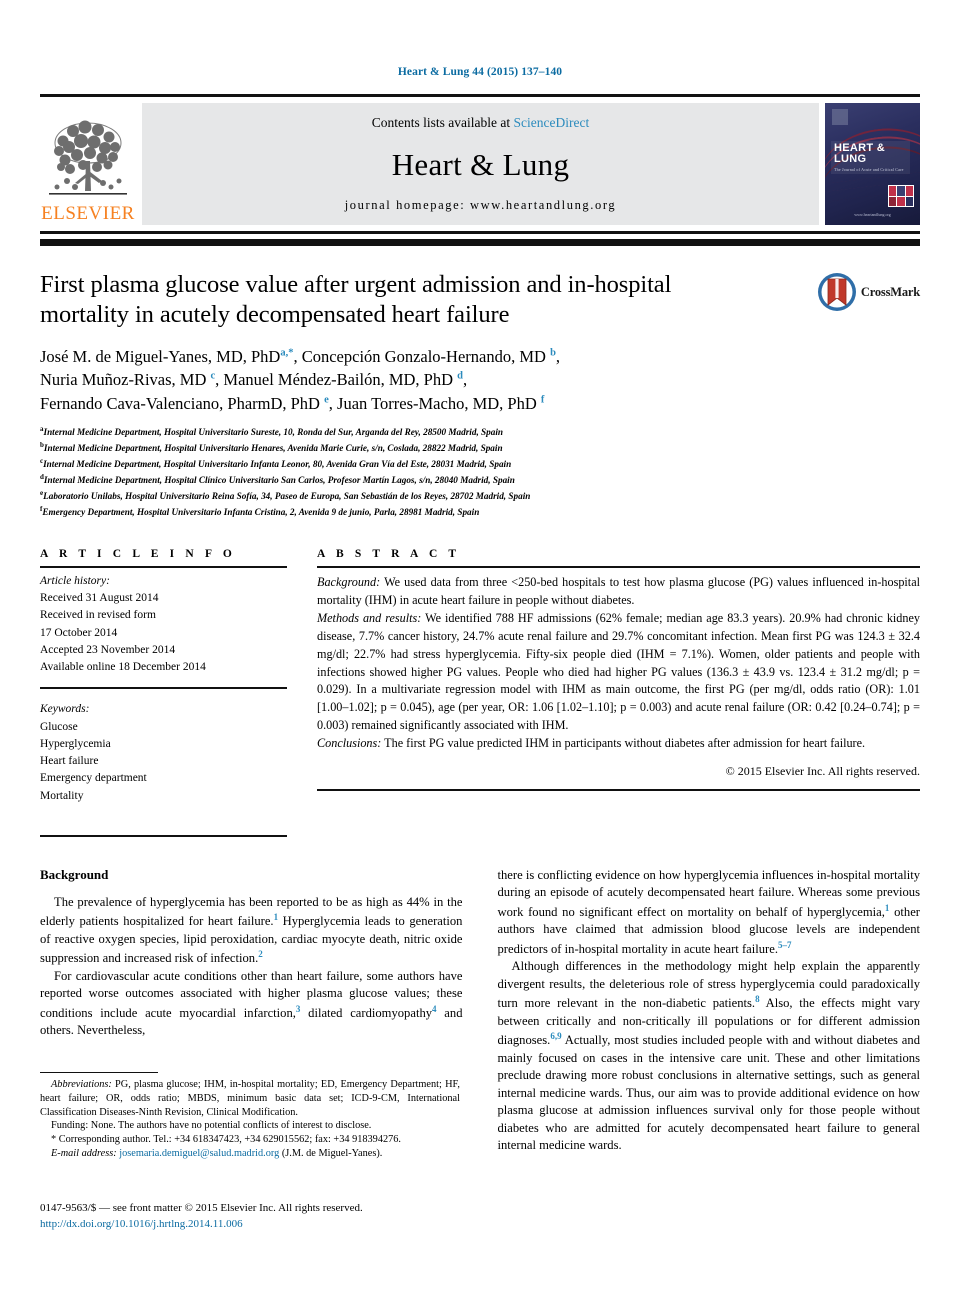  What do you see at coordinates (481, 205) in the screenshot?
I see `journal-homepage-link: journal homepage: www.heartandlung.org` at bounding box center [481, 205].